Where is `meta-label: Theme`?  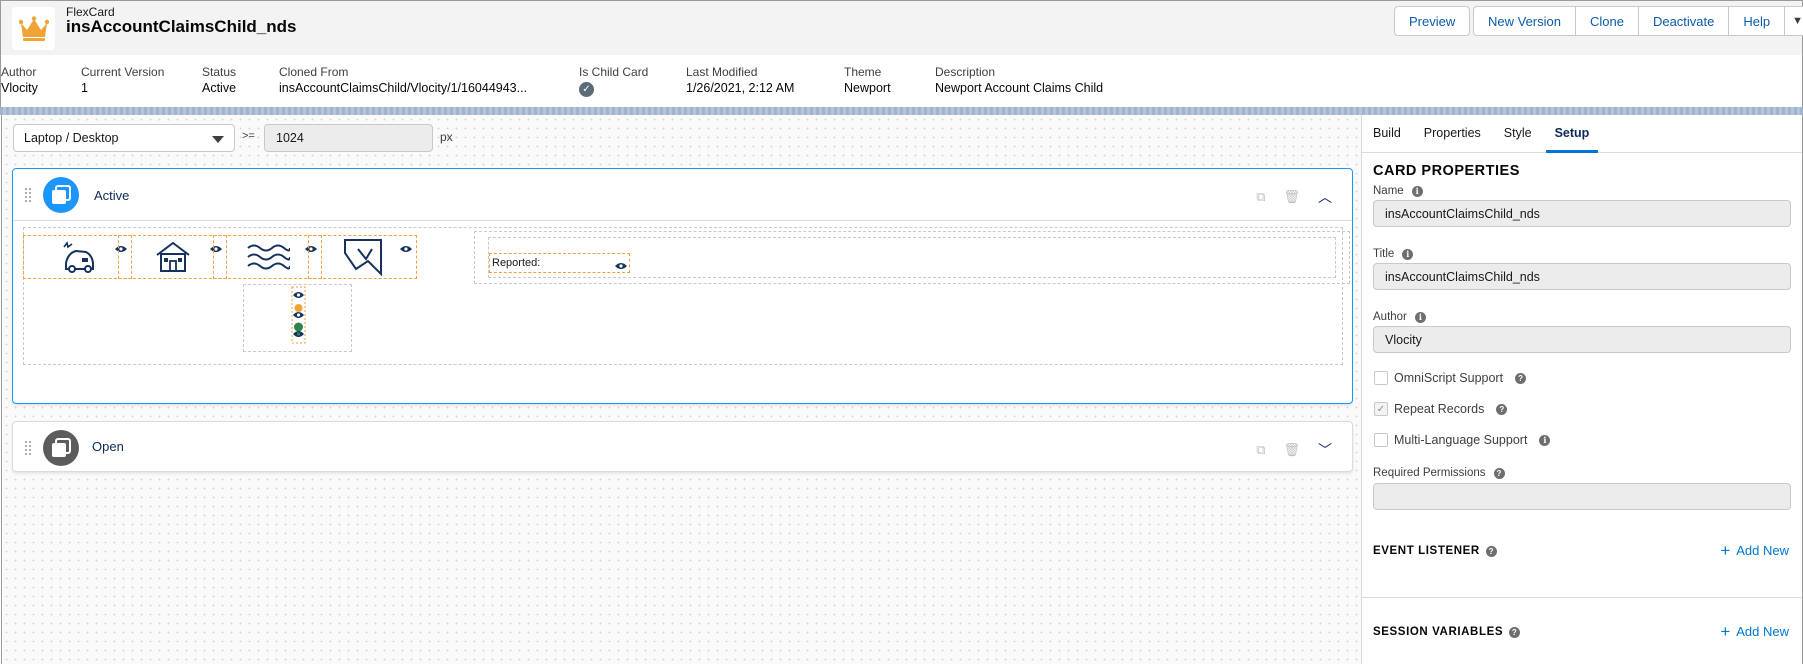
meta-label: Theme is located at coordinates (863, 72).